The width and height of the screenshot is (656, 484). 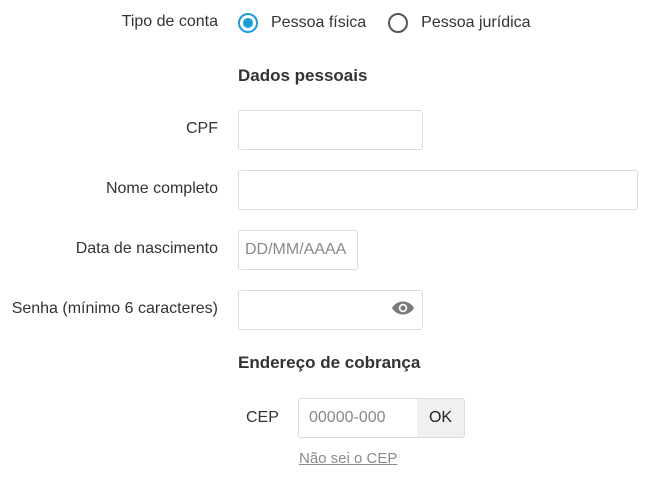 I want to click on cpf-label: CPF, so click(x=202, y=128).